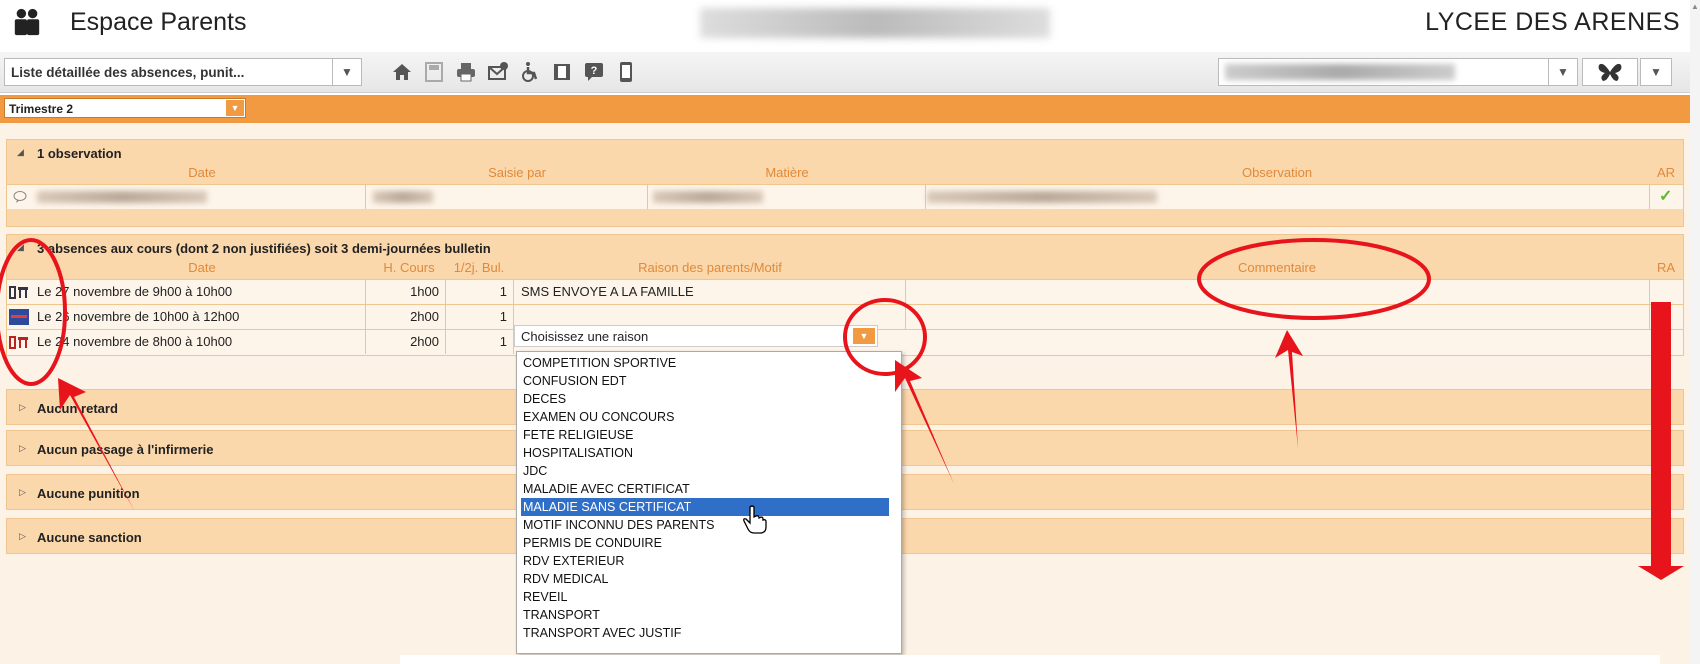 This screenshot has width=1700, height=664. Describe the element at coordinates (705, 597) in the screenshot. I see `reason-option: REVEIL` at that location.